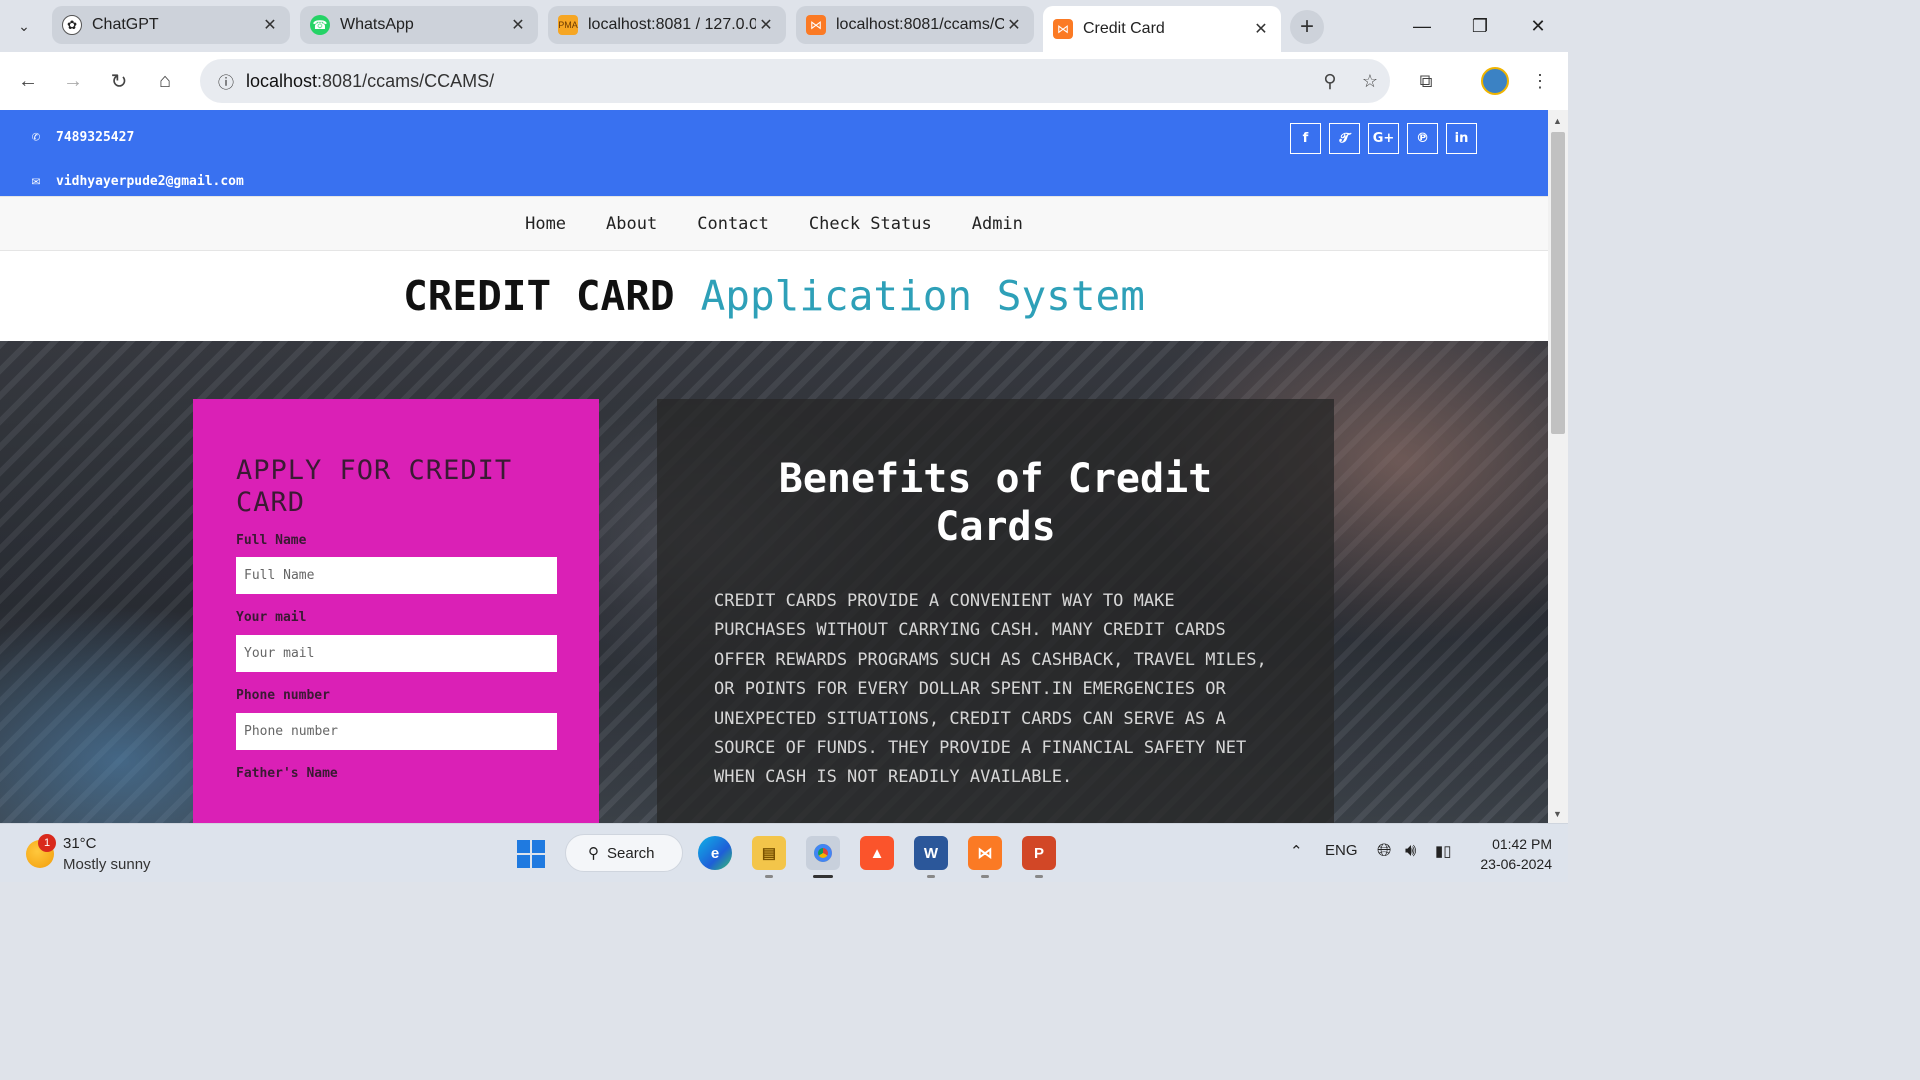 This screenshot has height=1080, width=1920. Describe the element at coordinates (870, 224) in the screenshot. I see `nav-check-status: Check Status` at that location.